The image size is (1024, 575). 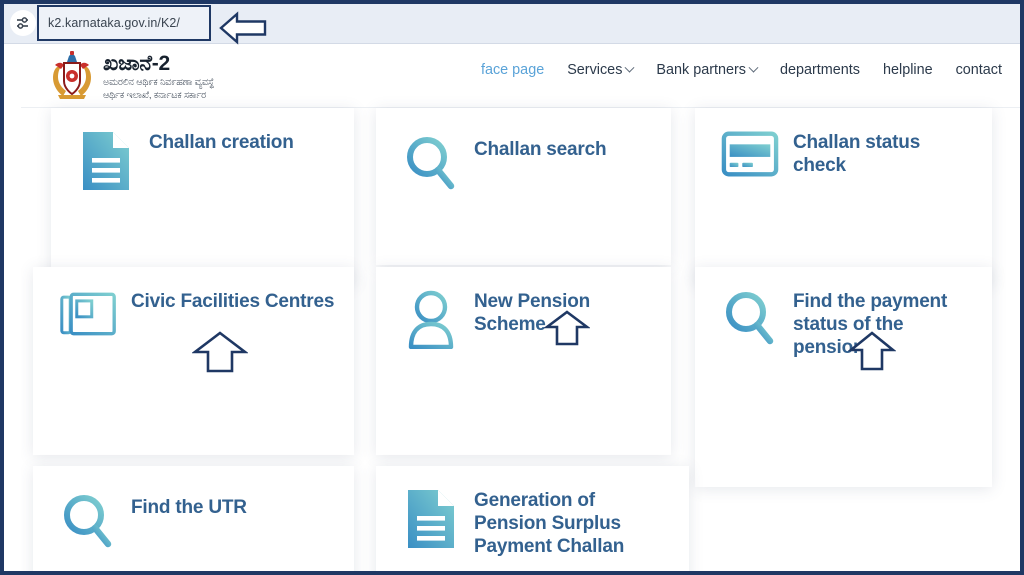 I want to click on nav-item-helpline: helpline, so click(x=908, y=70).